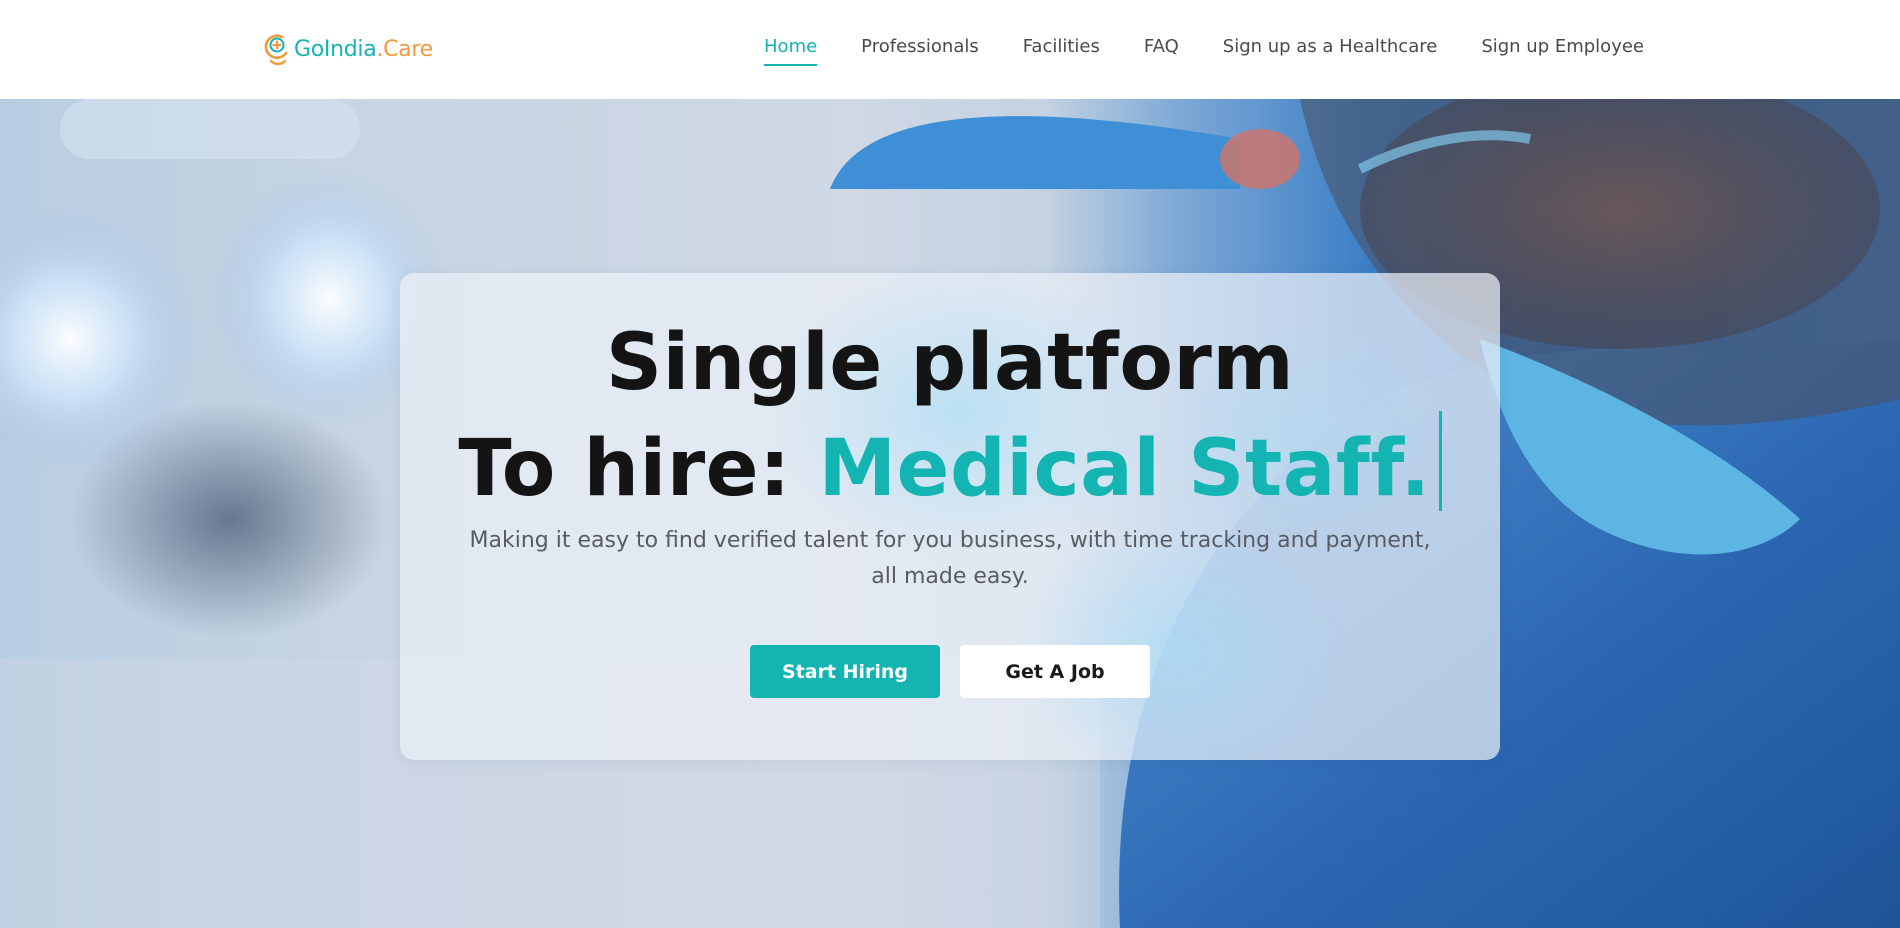  What do you see at coordinates (950, 576) in the screenshot?
I see `hero-subtitle-line2: all made easy.` at bounding box center [950, 576].